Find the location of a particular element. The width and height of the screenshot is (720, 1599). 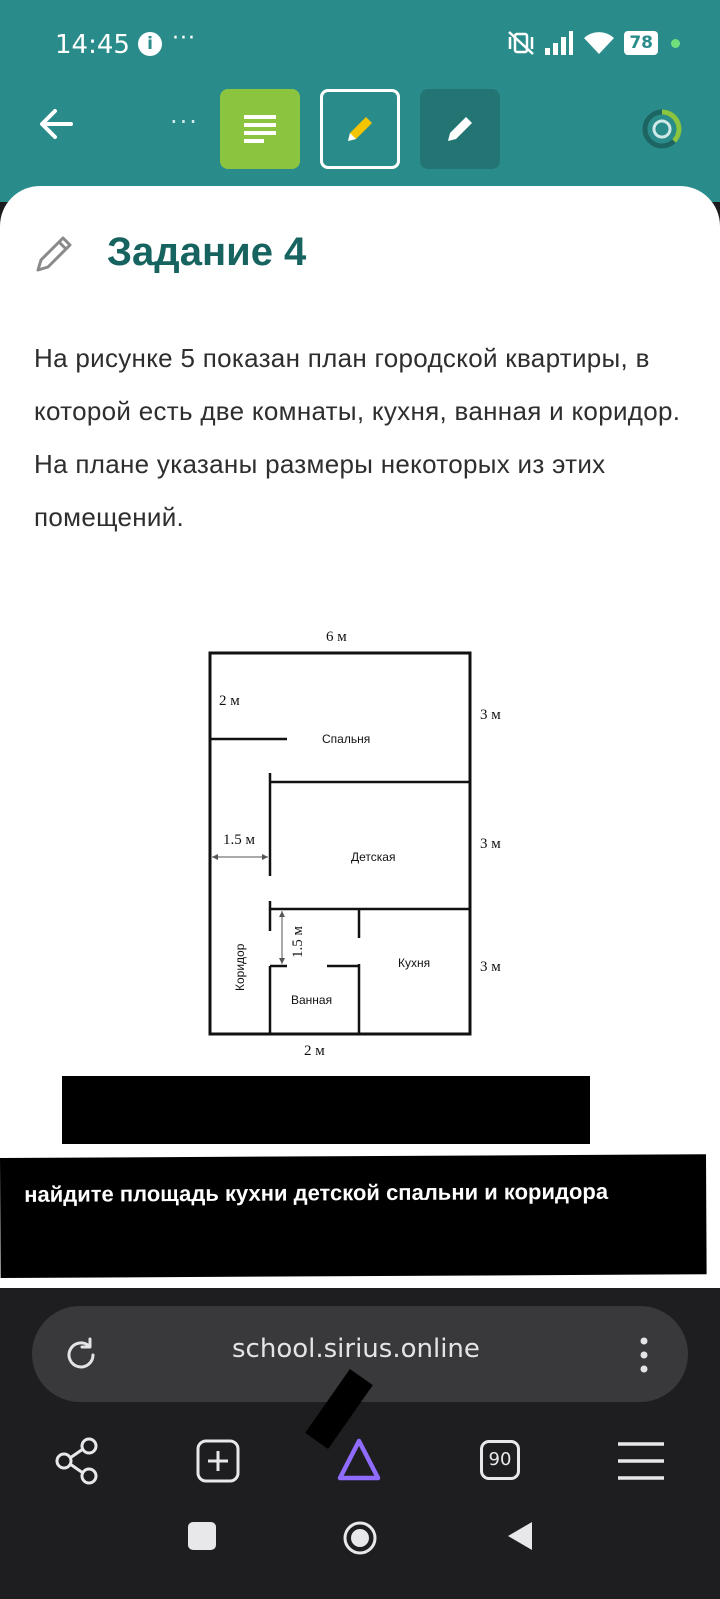

battery-dot-icon is located at coordinates (675, 43).